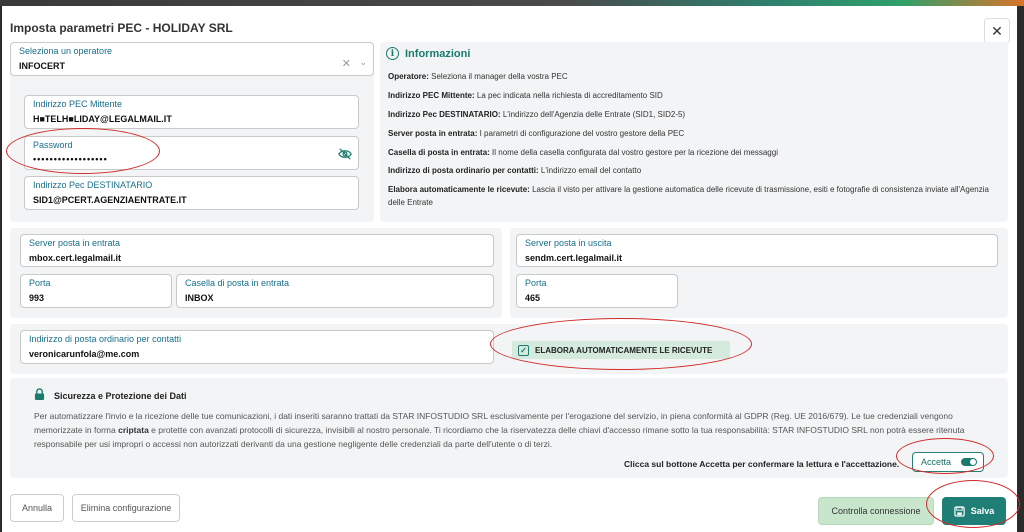 The height and width of the screenshot is (532, 1024). I want to click on clear-icon: ✕, so click(346, 63).